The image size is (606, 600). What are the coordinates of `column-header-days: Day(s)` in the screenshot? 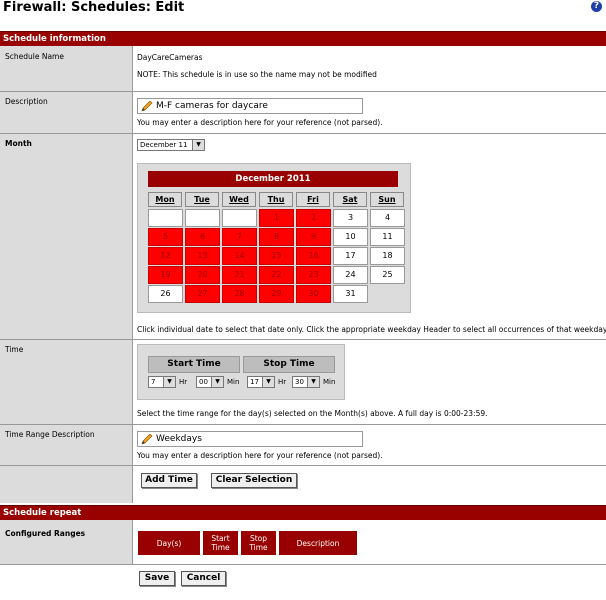 It's located at (169, 543).